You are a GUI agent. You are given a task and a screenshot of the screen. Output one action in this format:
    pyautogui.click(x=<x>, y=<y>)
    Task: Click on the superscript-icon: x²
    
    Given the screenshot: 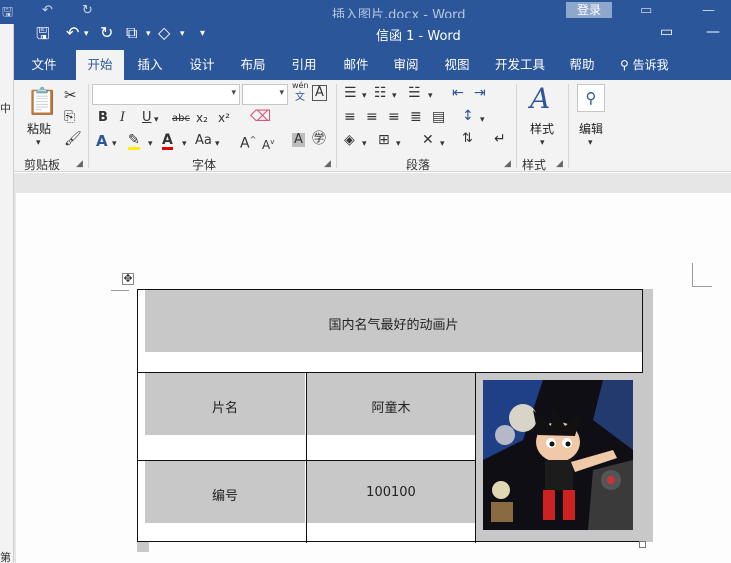 What is the action you would take?
    pyautogui.click(x=224, y=118)
    